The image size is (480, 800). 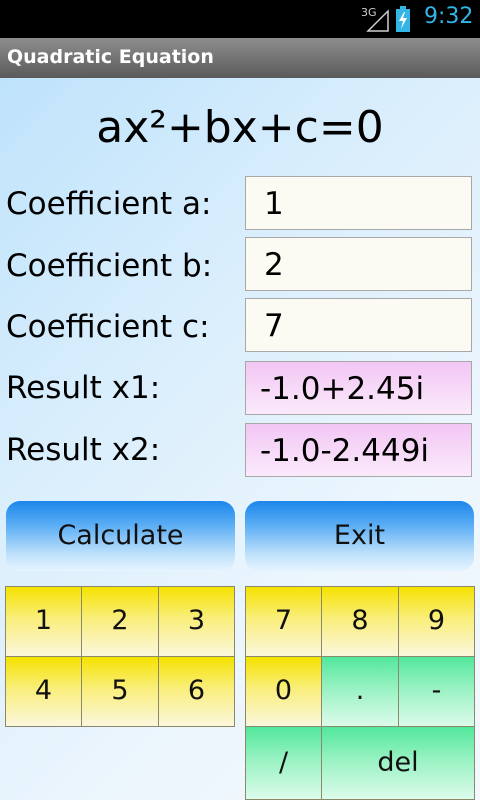 What do you see at coordinates (110, 57) in the screenshot?
I see `app-title: Quadratic Equation` at bounding box center [110, 57].